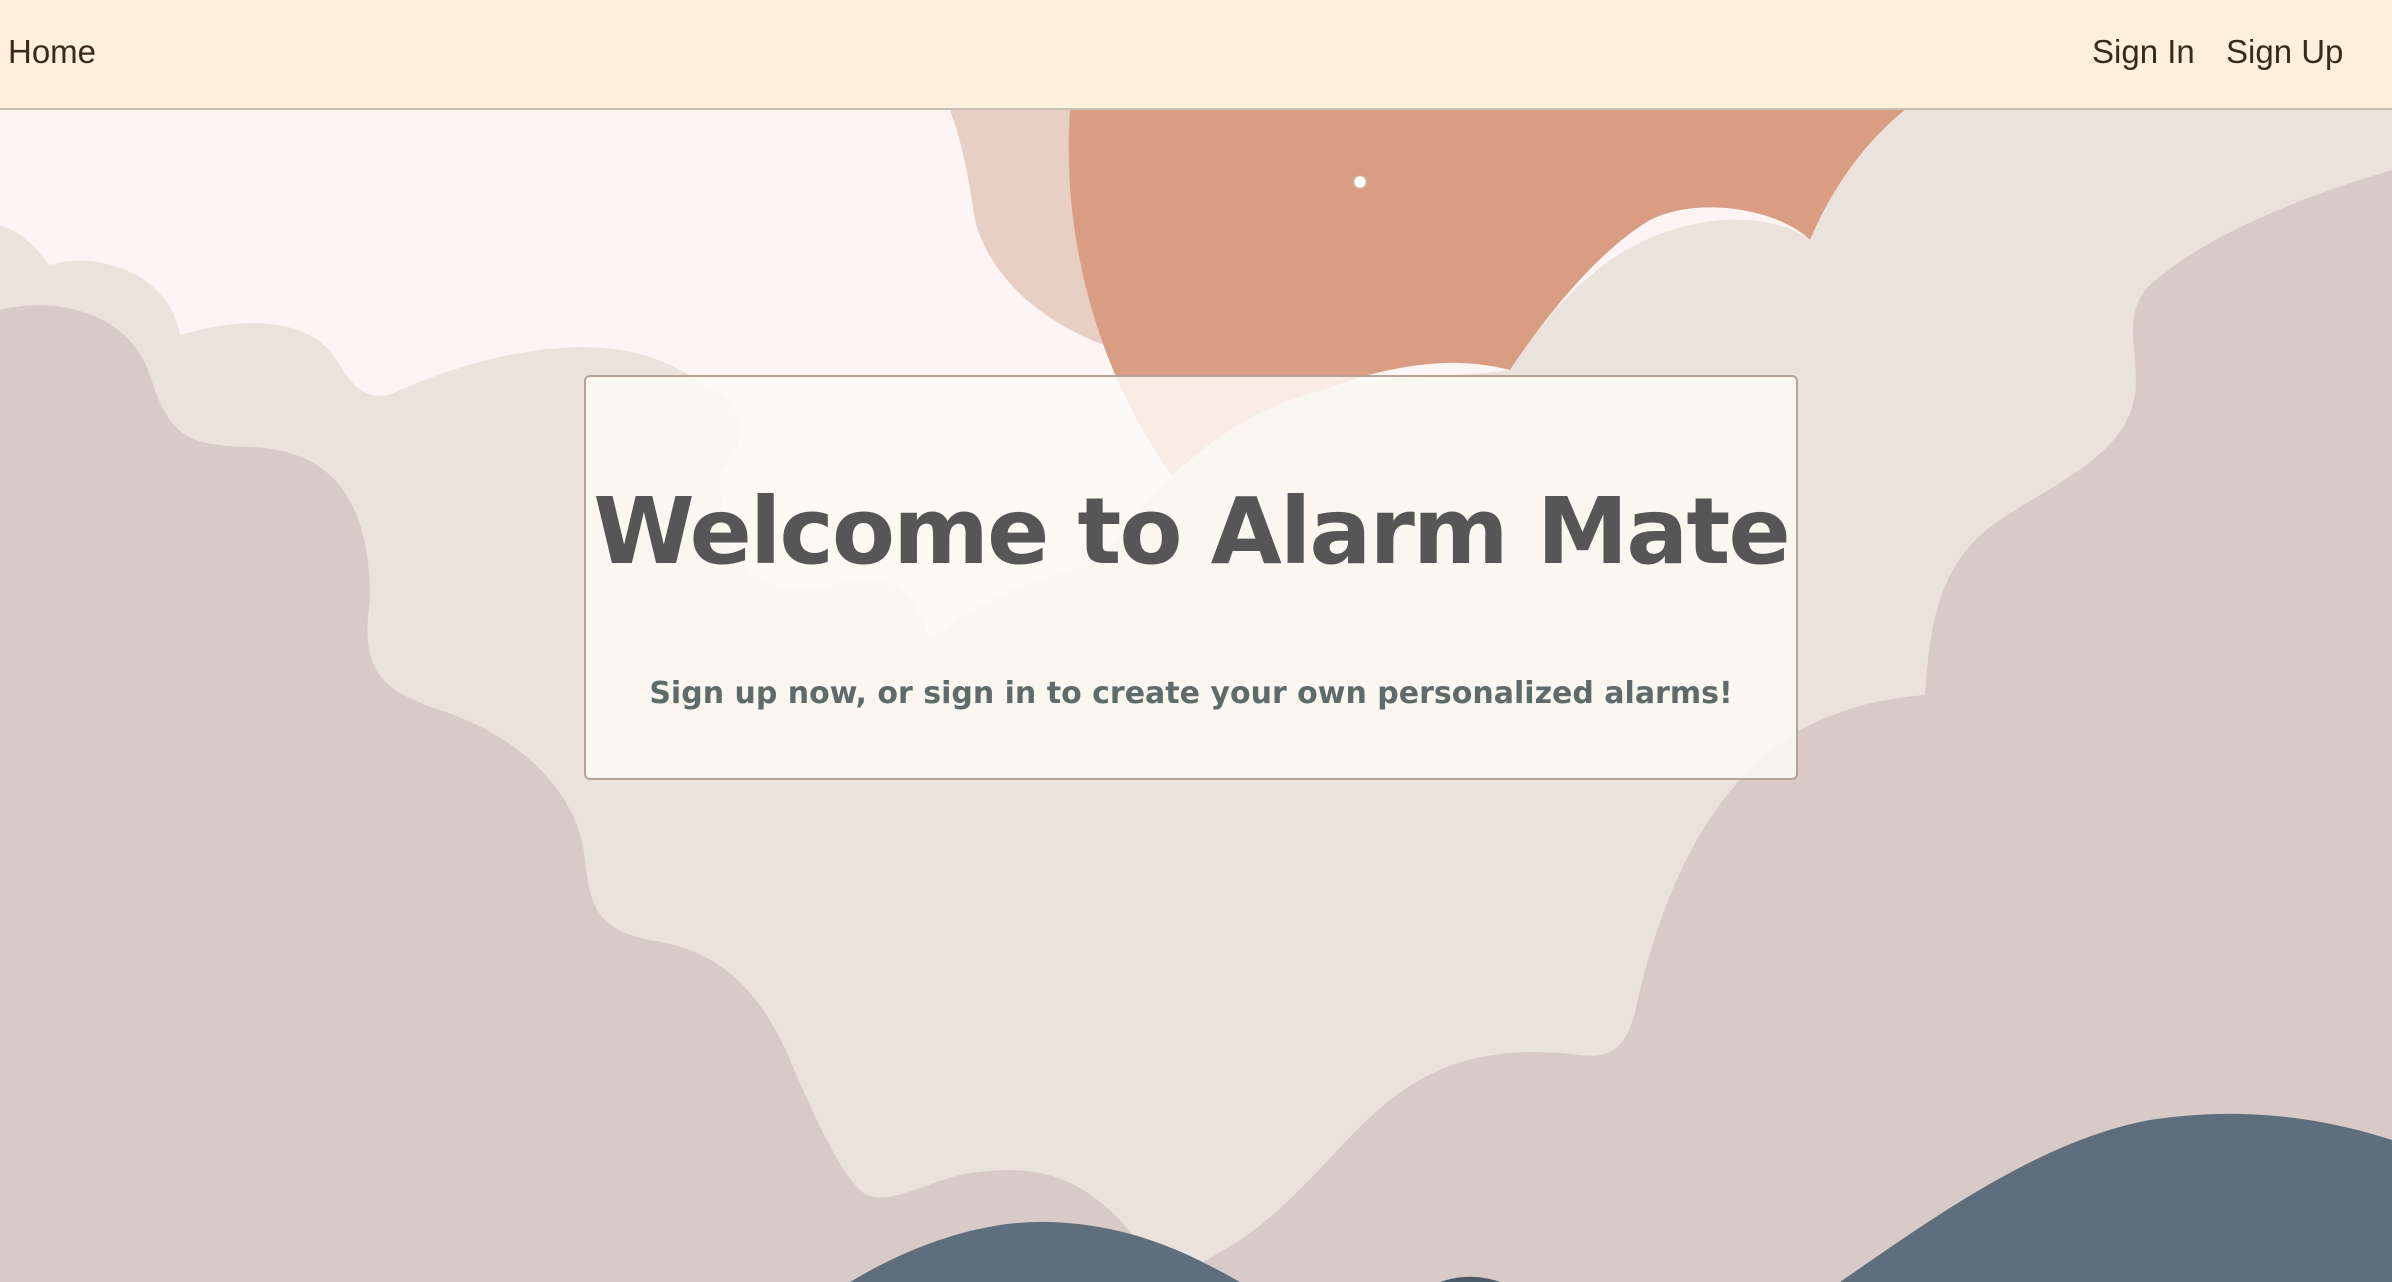 The image size is (2392, 1282). What do you see at coordinates (1196, 55) in the screenshot?
I see `top-navbar: Home Sign In Sign Up` at bounding box center [1196, 55].